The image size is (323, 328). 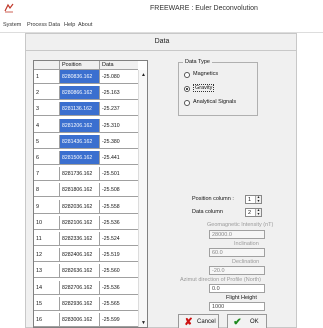 I want to click on table-row: 15 8282936.162 -25.565, so click(x=90, y=303).